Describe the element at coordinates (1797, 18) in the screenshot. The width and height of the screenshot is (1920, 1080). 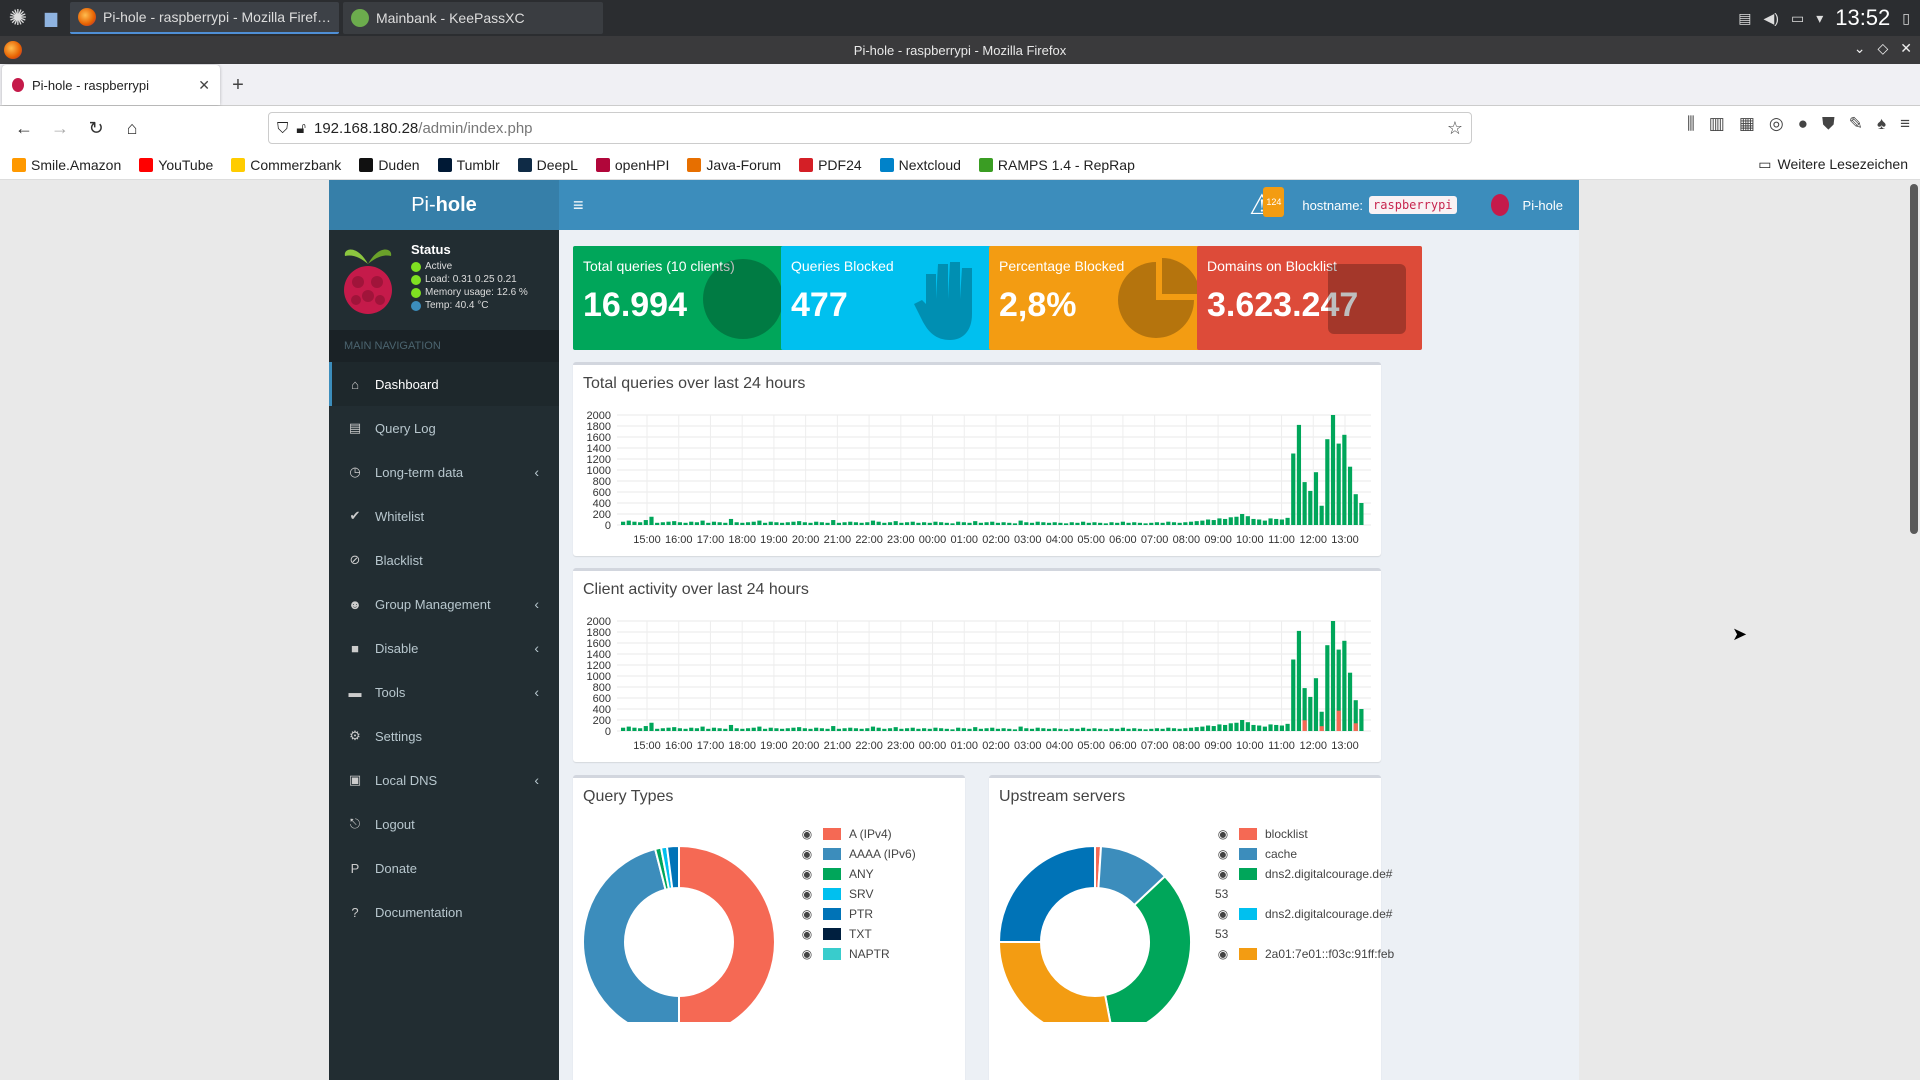
I see `display-icon: ▭` at that location.